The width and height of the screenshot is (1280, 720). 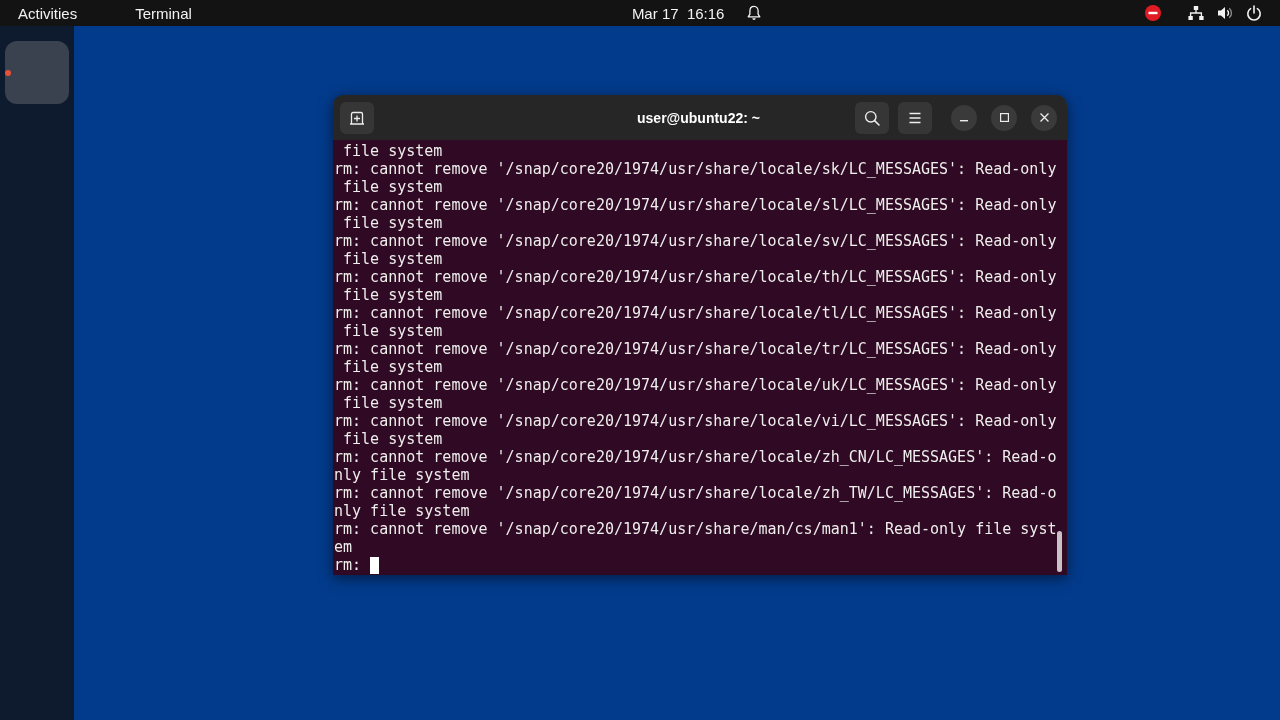 I want to click on close-button, so click(x=1044, y=117).